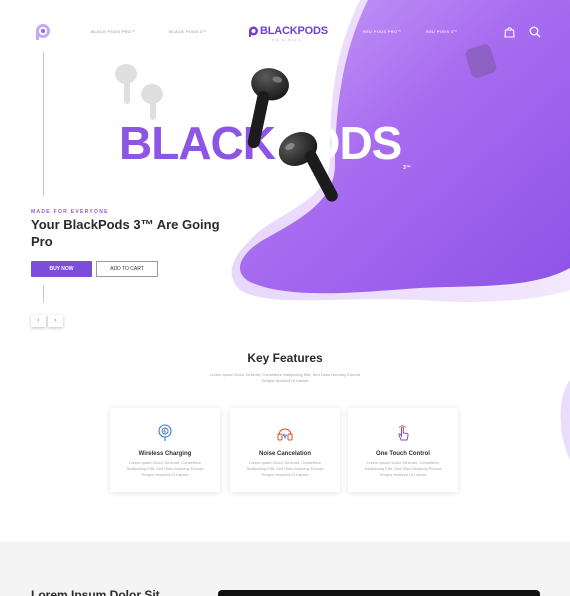  Describe the element at coordinates (125, 233) in the screenshot. I see `hero-heading: Your BlackPods 3™ Are Going Pro` at that location.